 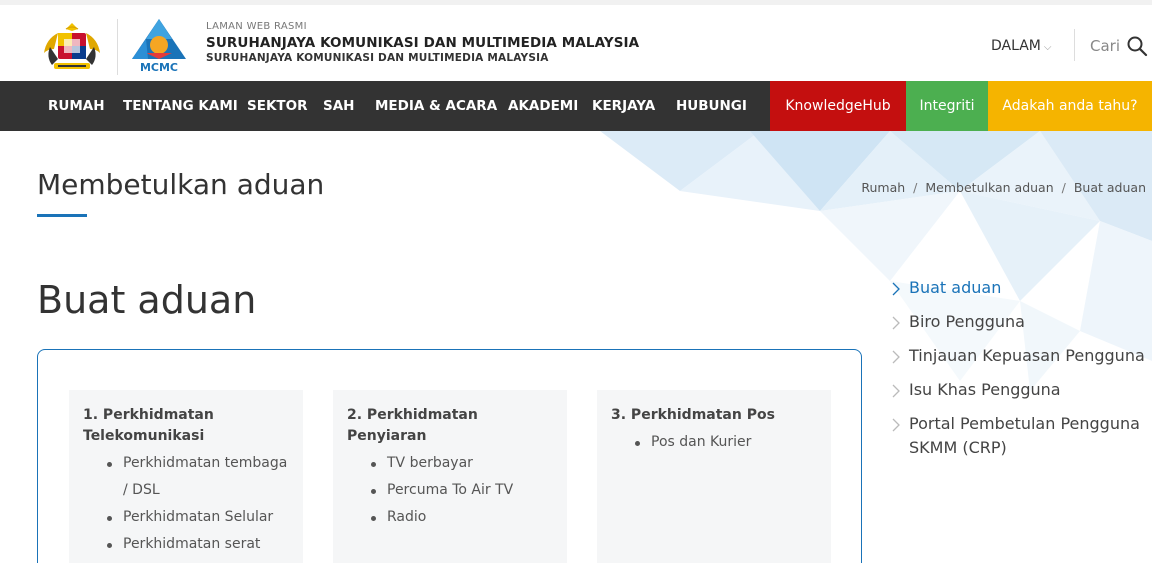 I want to click on breadcrumb: Rumah / Membetulkan aduan / Buat aduan, so click(x=1003, y=187).